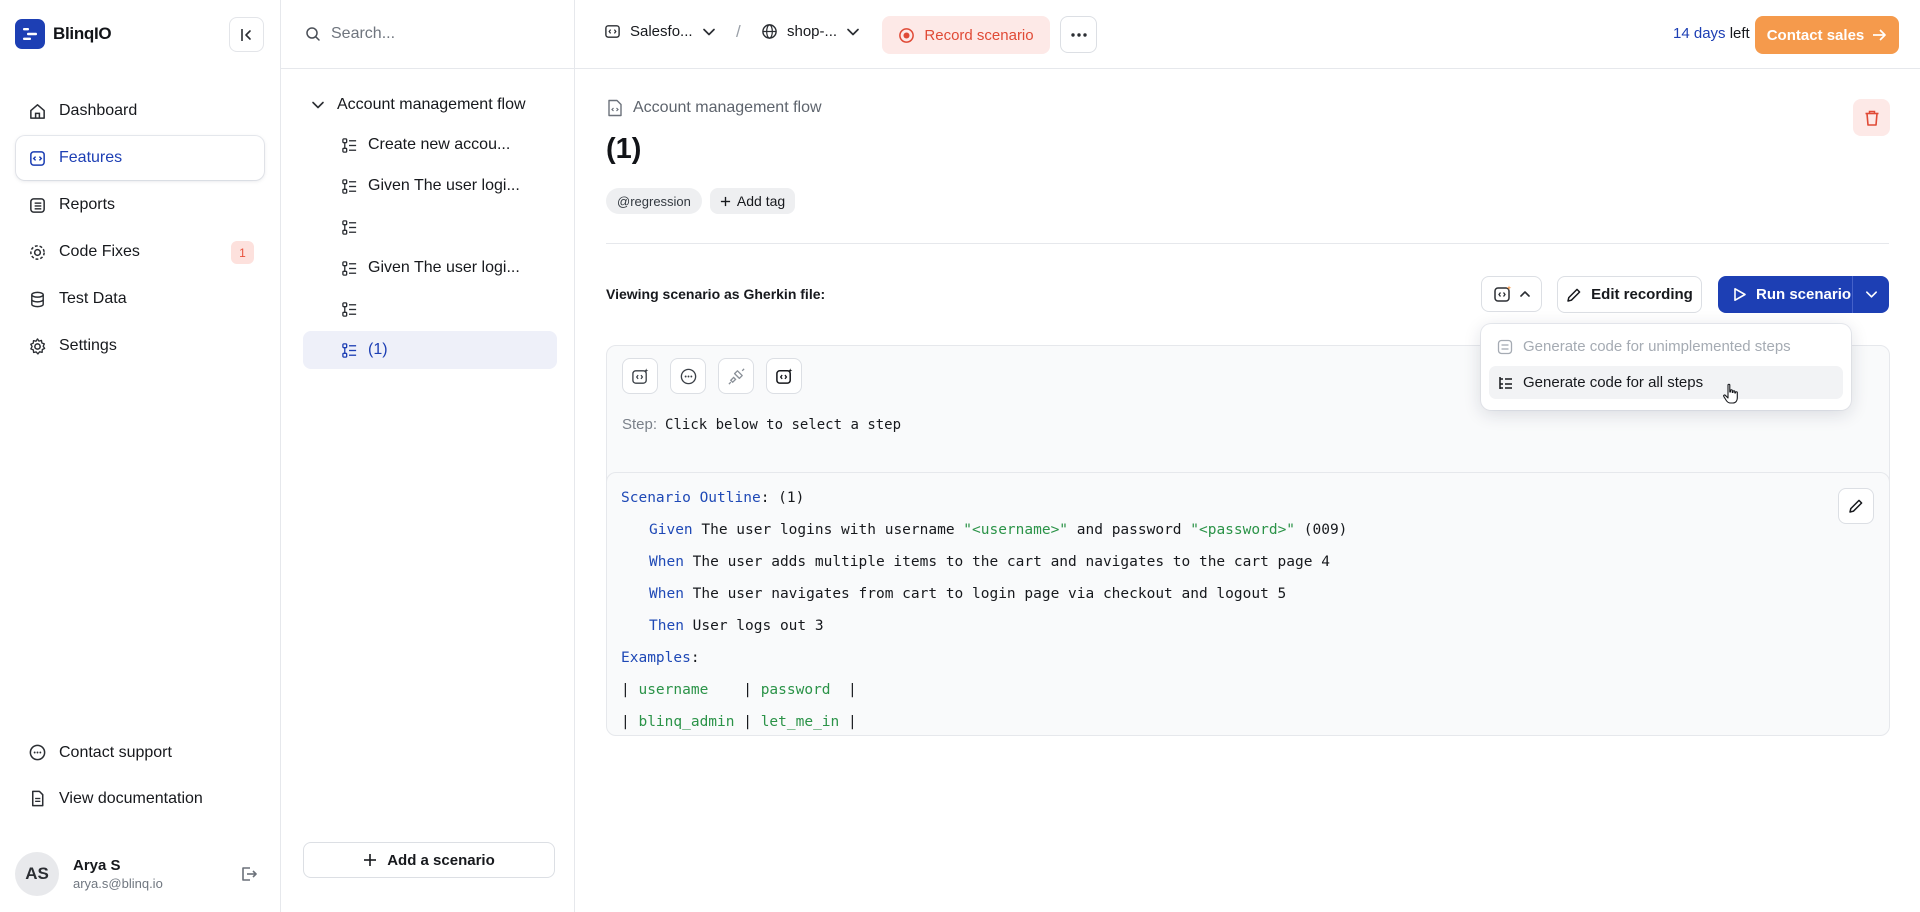 This screenshot has width=1920, height=912. I want to click on app-logo: BlinqIO, so click(63, 34).